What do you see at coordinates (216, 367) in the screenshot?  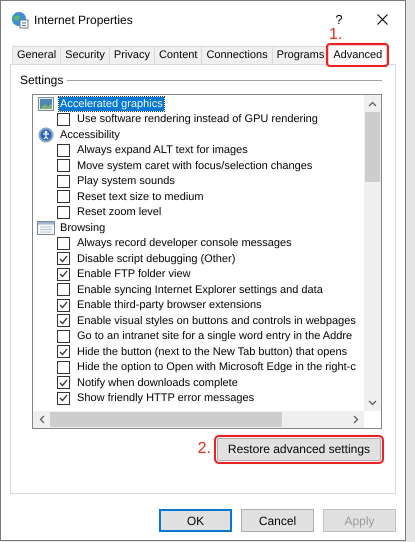 I see `option-label: Hide the option to Open with Microsoft Edge in the right-c` at bounding box center [216, 367].